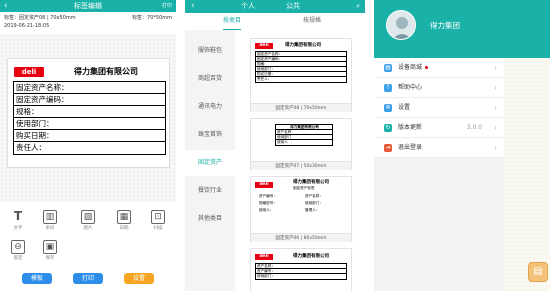  Describe the element at coordinates (314, 196) in the screenshot. I see `template-line: 资产名称：` at that location.